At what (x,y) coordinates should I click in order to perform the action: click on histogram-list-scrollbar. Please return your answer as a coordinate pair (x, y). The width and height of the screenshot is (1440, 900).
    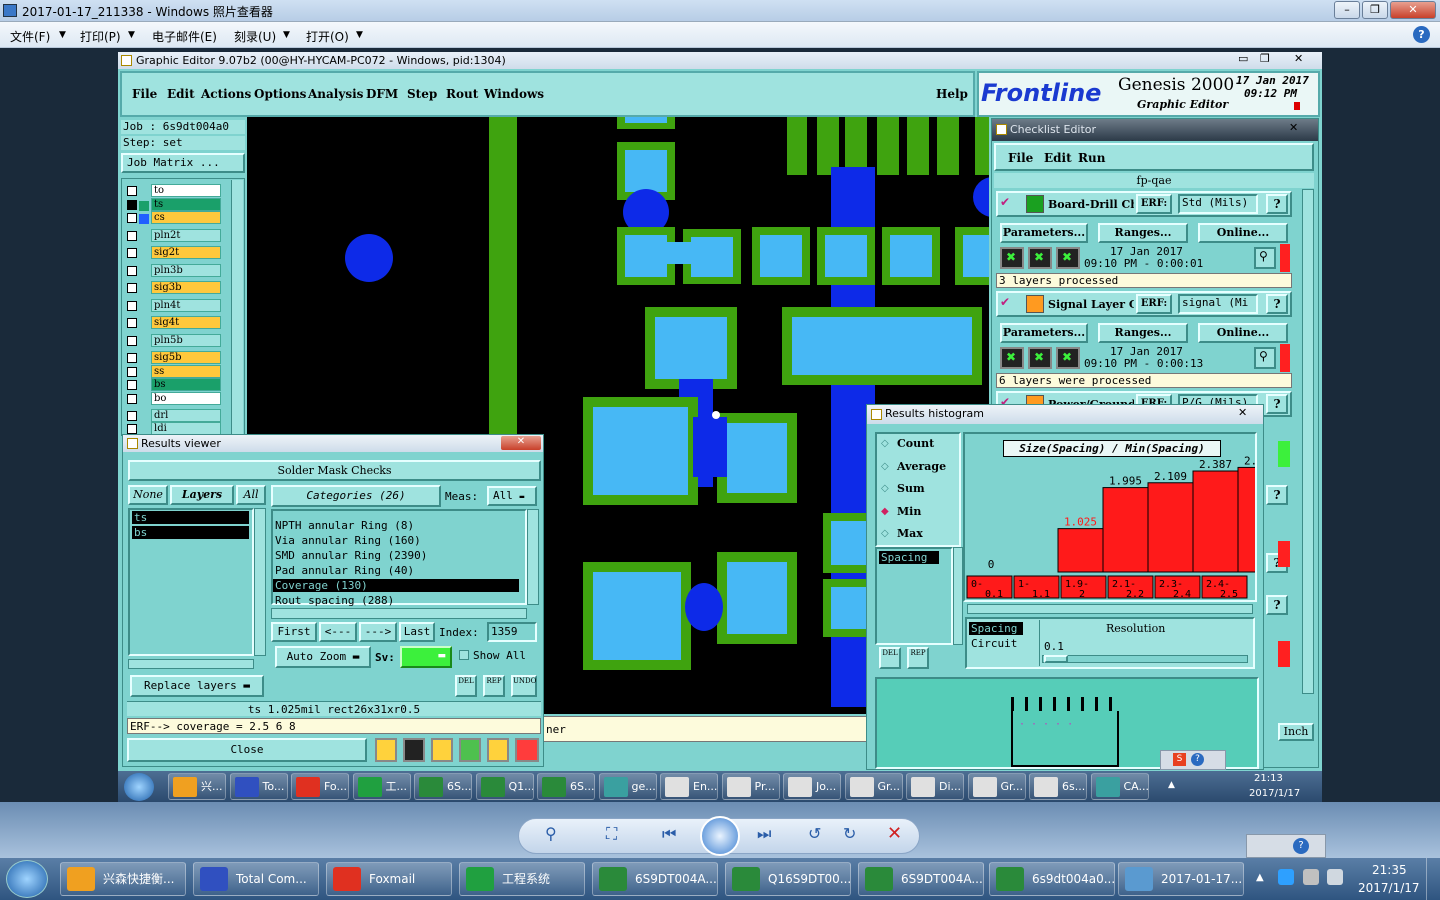
    Looking at the image, I should click on (958, 596).